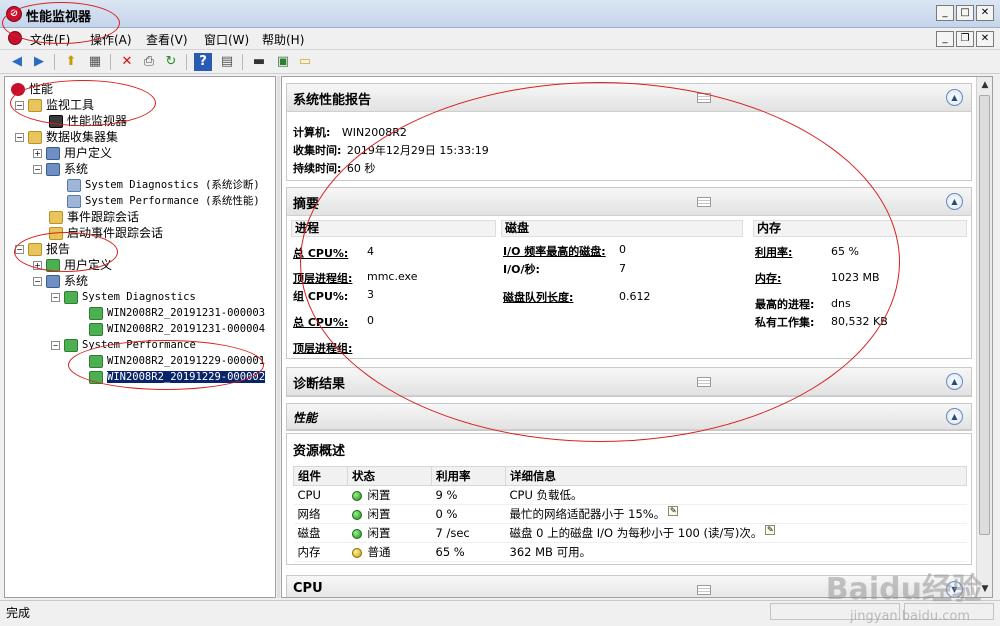  I want to click on total-cpu2-label: 总 CPU%:, so click(320, 322).